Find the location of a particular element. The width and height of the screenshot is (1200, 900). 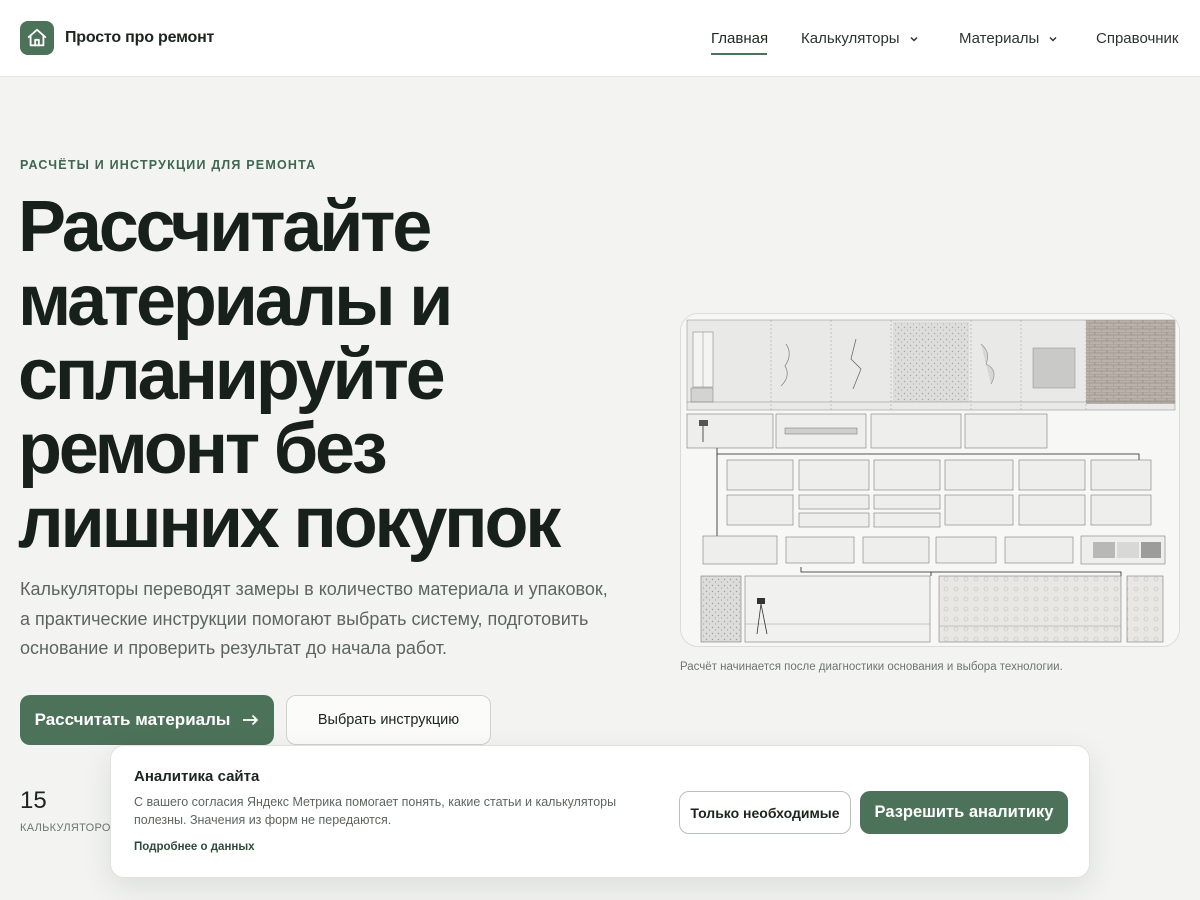

nav-item-label: Главная is located at coordinates (740, 38).